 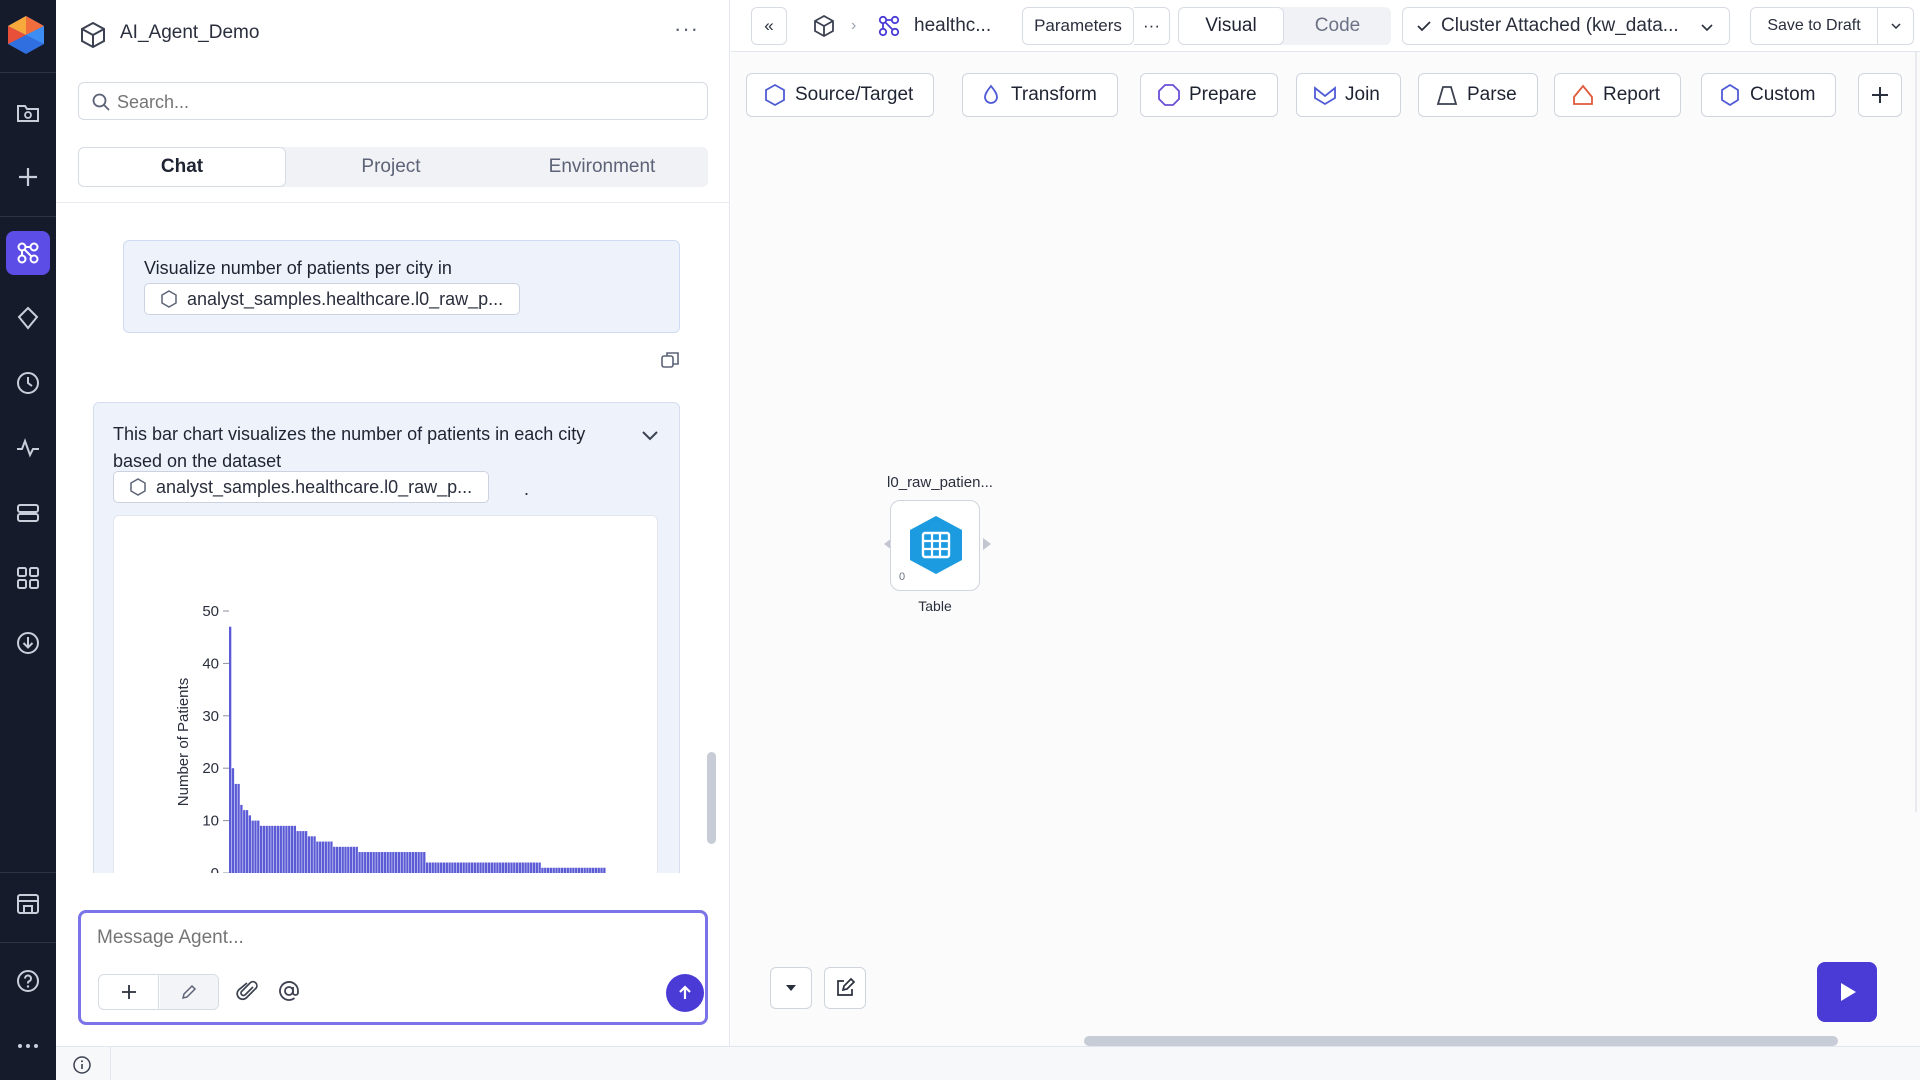 I want to click on gem-prepare-button: Prepare, so click(x=1209, y=95).